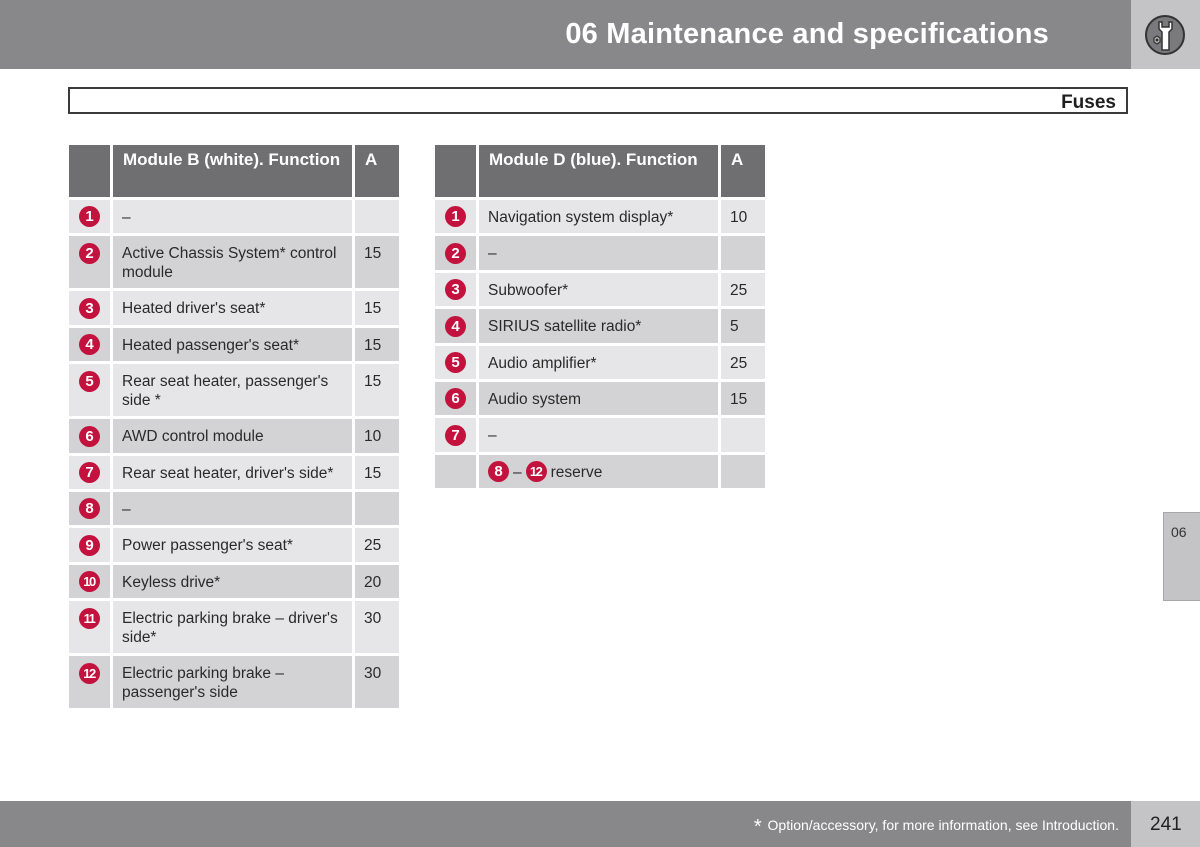 The width and height of the screenshot is (1200, 847). I want to click on table-header-row: Module B (white). Function A, so click(234, 171).